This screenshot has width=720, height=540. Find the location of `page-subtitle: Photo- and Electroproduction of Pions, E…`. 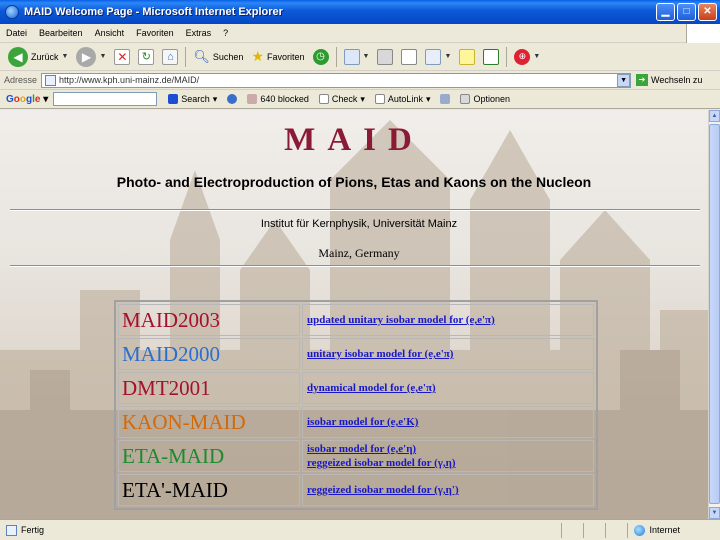

page-subtitle: Photo- and Electroproduction of Pions, E… is located at coordinates (354, 182).